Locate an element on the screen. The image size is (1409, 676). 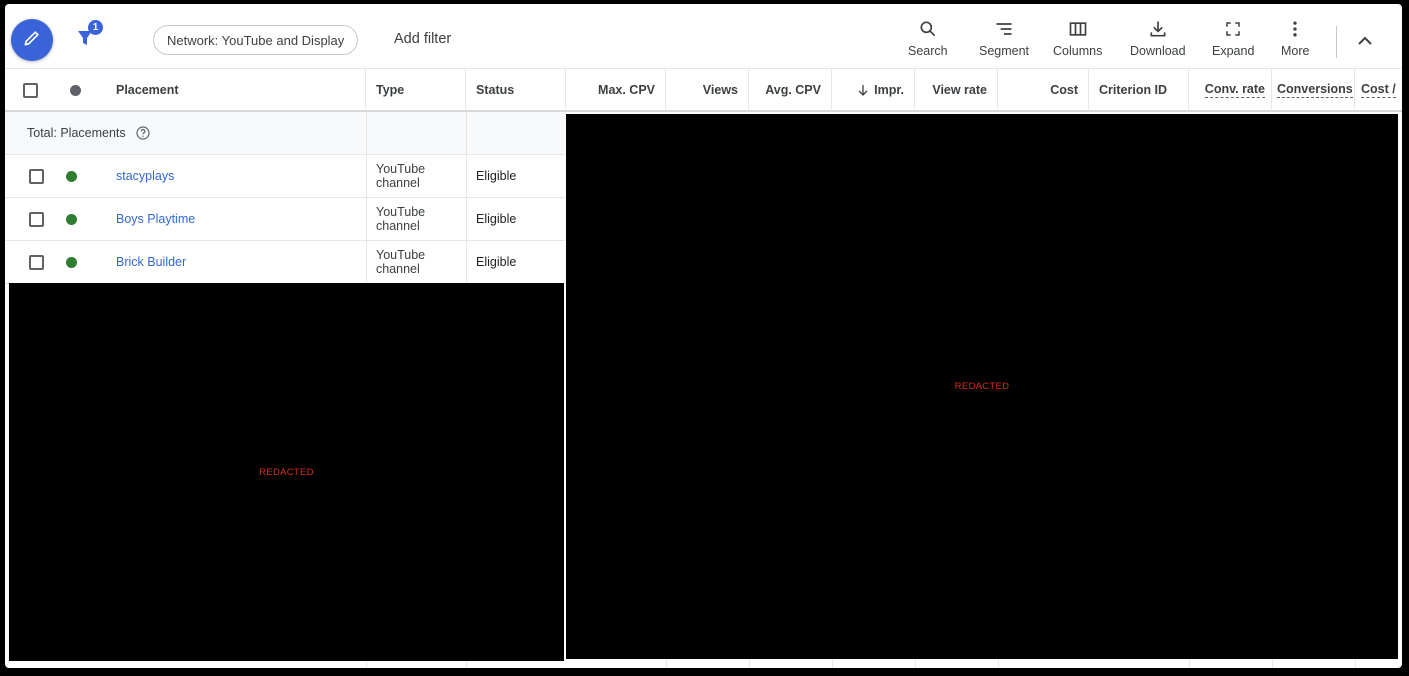
select-all-checkbox is located at coordinates (30, 90).